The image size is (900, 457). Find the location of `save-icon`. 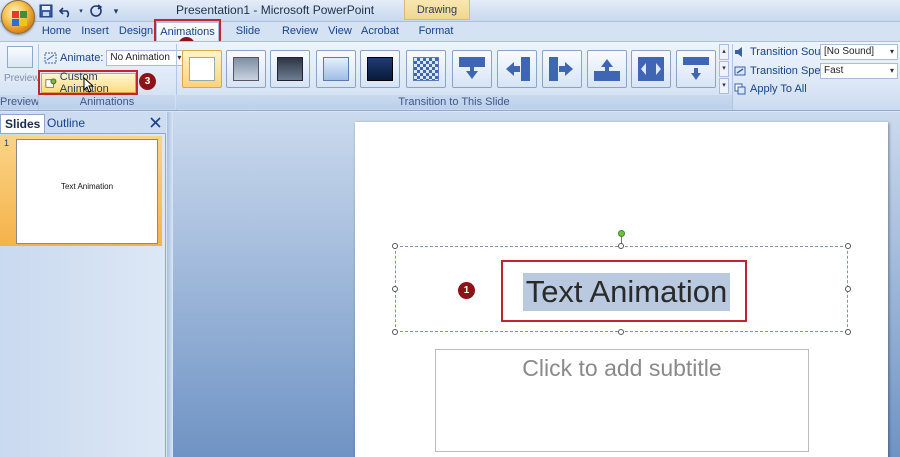

save-icon is located at coordinates (46, 11).